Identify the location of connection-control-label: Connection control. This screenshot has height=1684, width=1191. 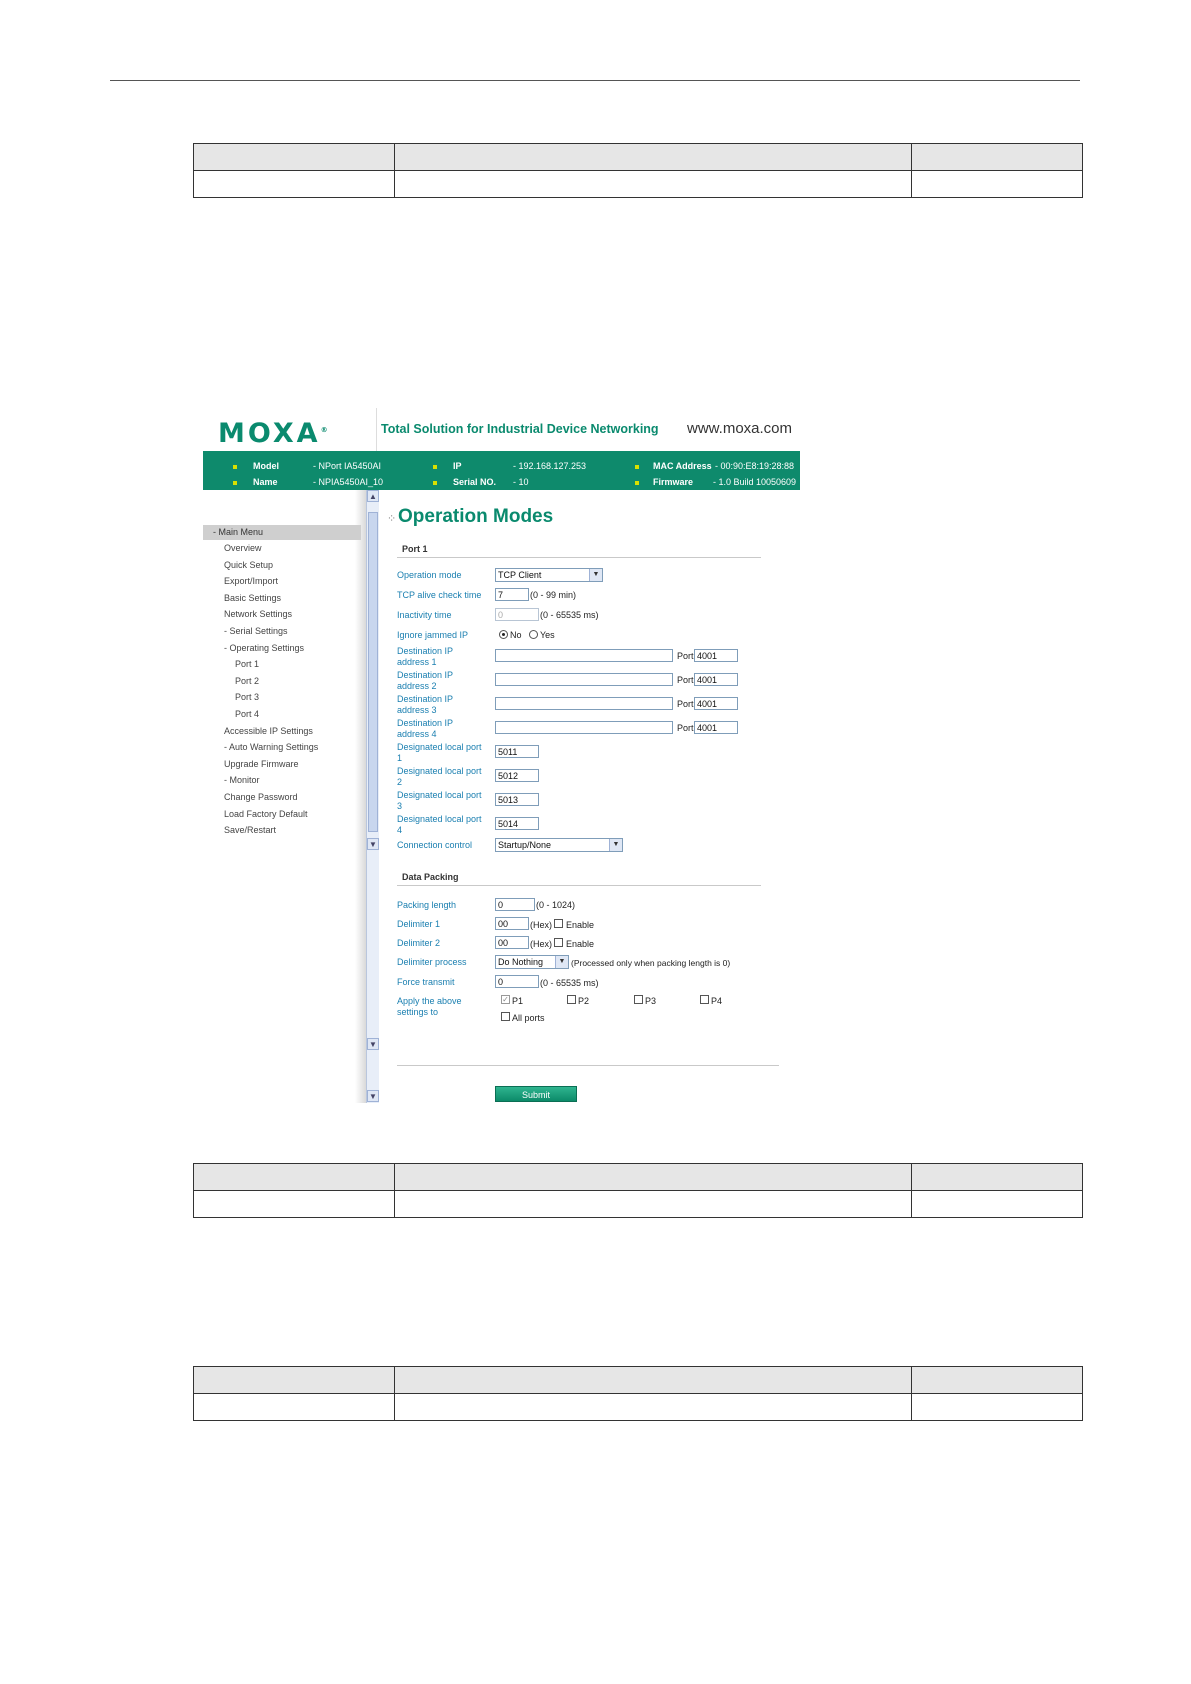
(435, 845).